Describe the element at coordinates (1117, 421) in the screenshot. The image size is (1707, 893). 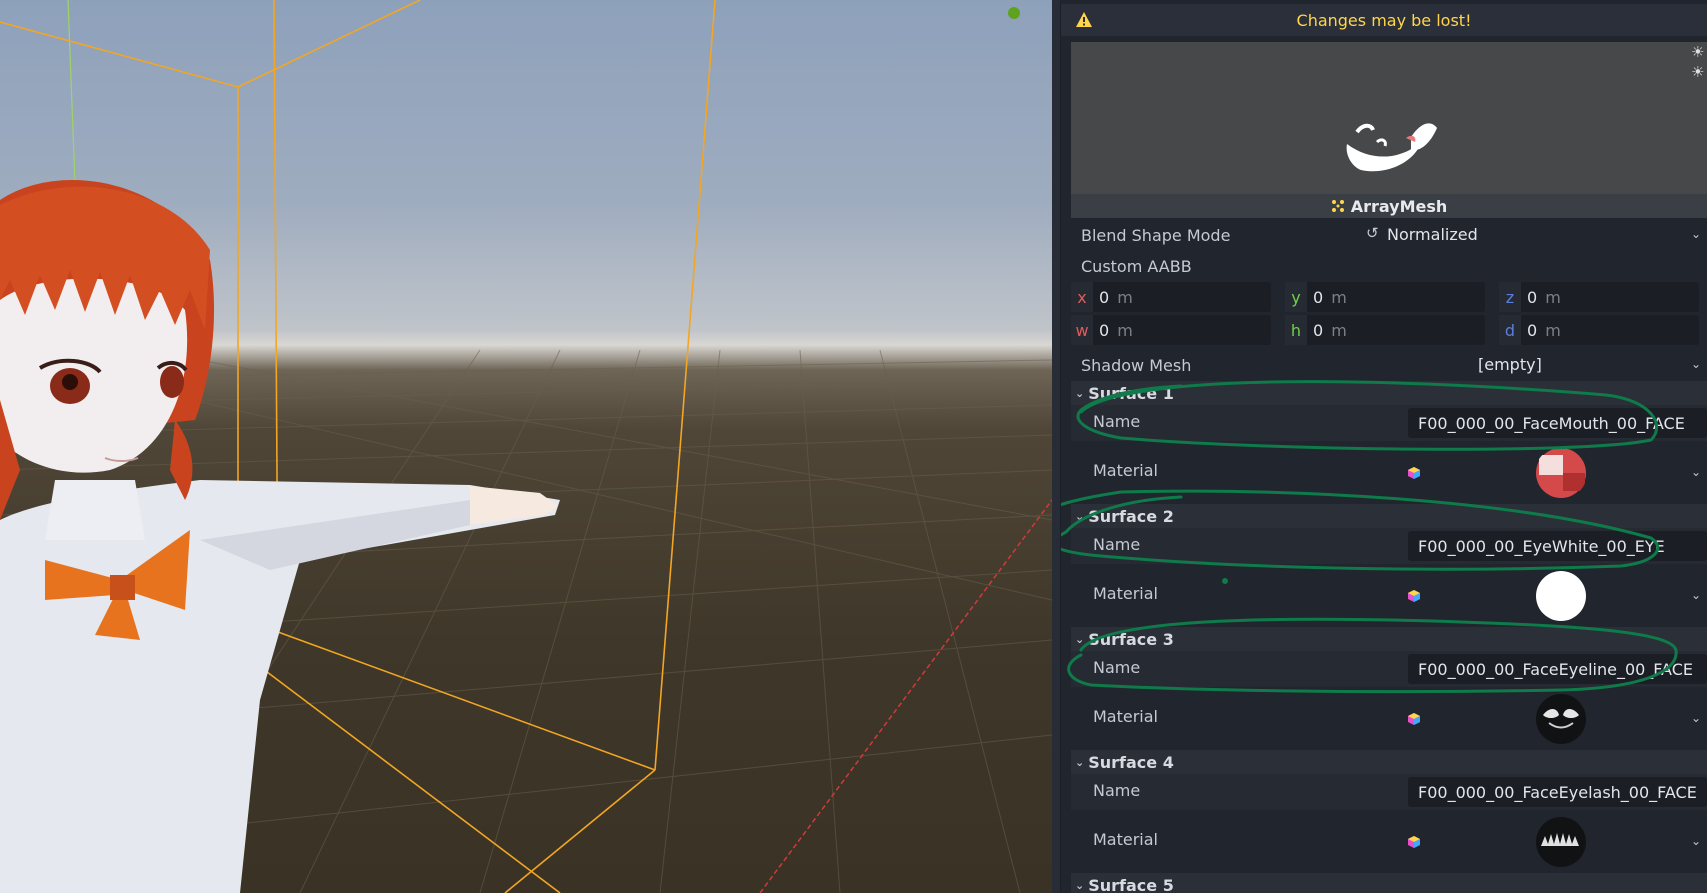
I see `surface-1-name-label: Name` at that location.